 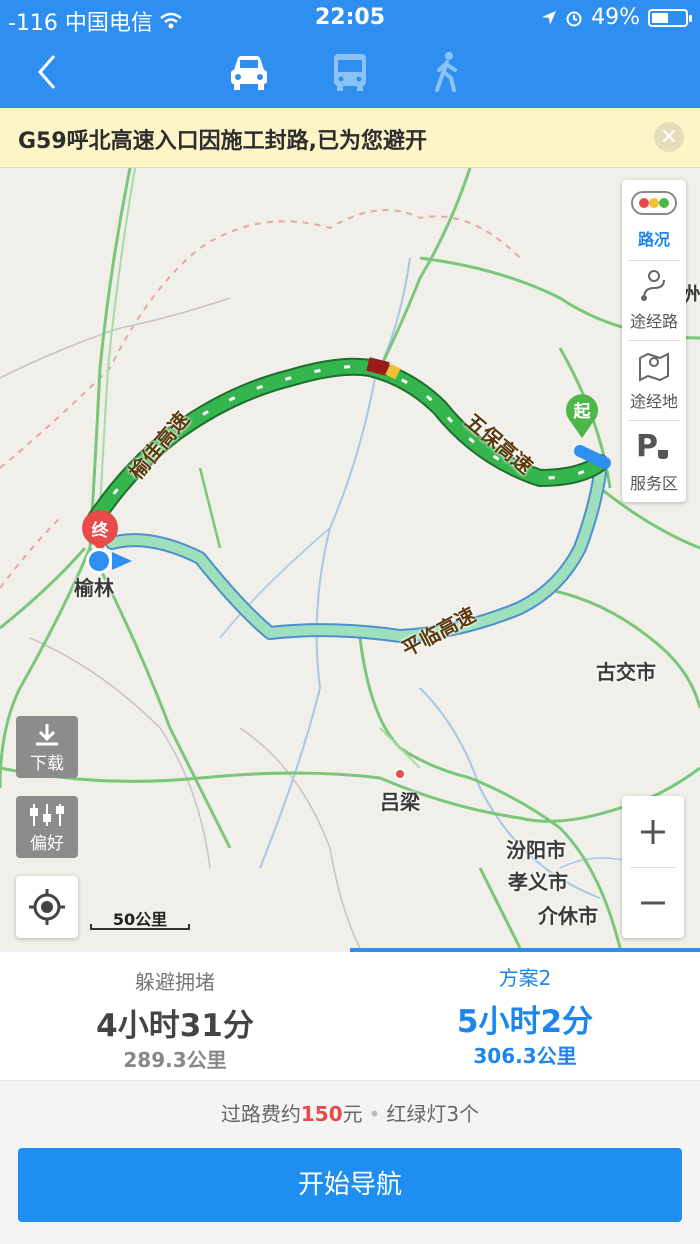 What do you see at coordinates (647, 445) in the screenshot?
I see `svg-text: P` at bounding box center [647, 445].